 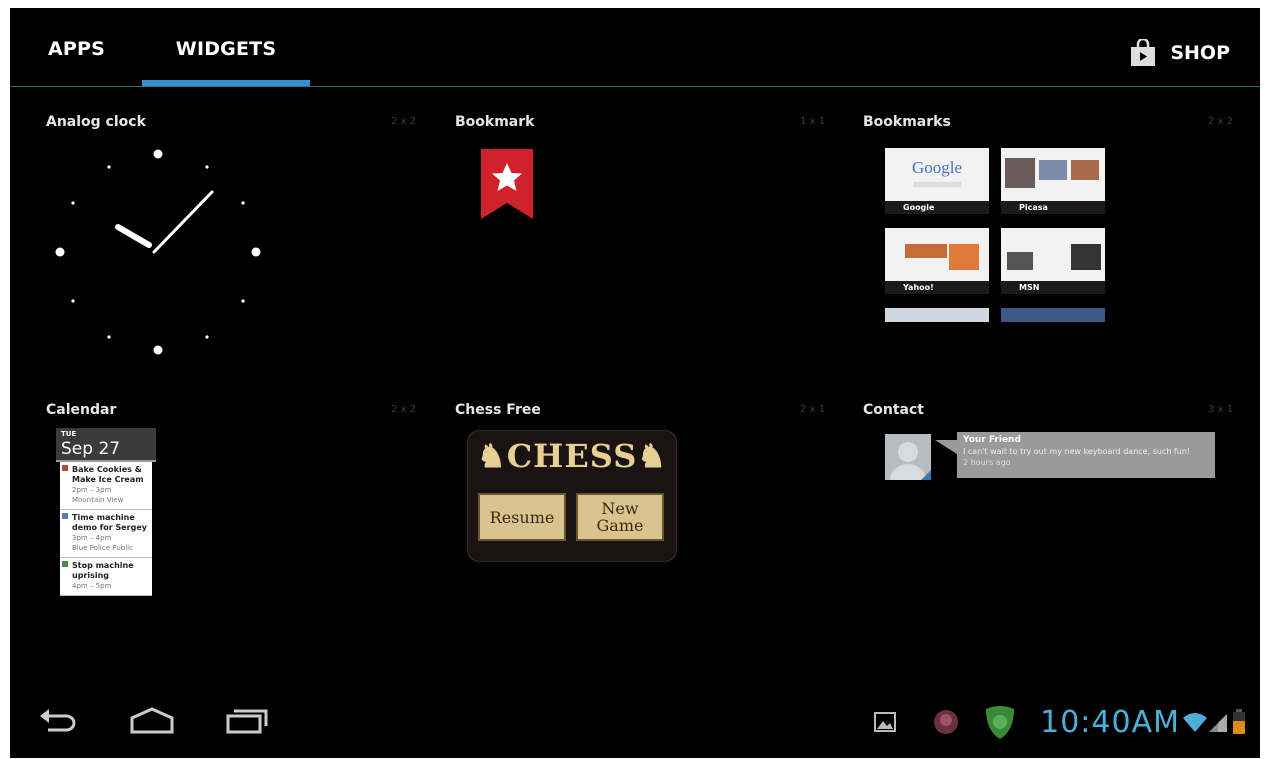 I want to click on widget-title: Calendar, so click(x=81, y=410).